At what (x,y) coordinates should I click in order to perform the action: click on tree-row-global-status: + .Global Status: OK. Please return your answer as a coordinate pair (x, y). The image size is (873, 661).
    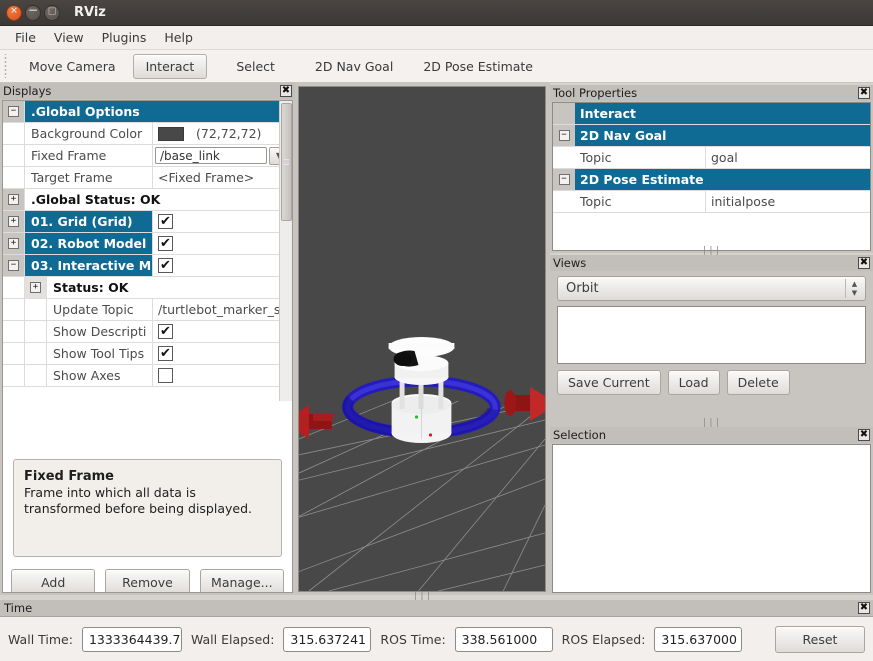
    Looking at the image, I should click on (147, 200).